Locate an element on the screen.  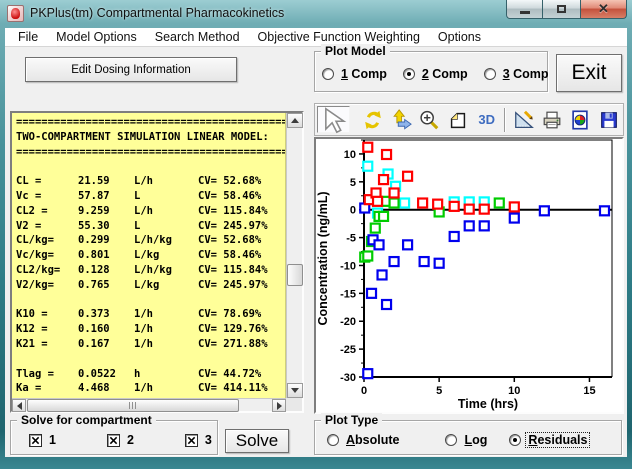
horizontal-scroll-thumb is located at coordinates (133, 405).